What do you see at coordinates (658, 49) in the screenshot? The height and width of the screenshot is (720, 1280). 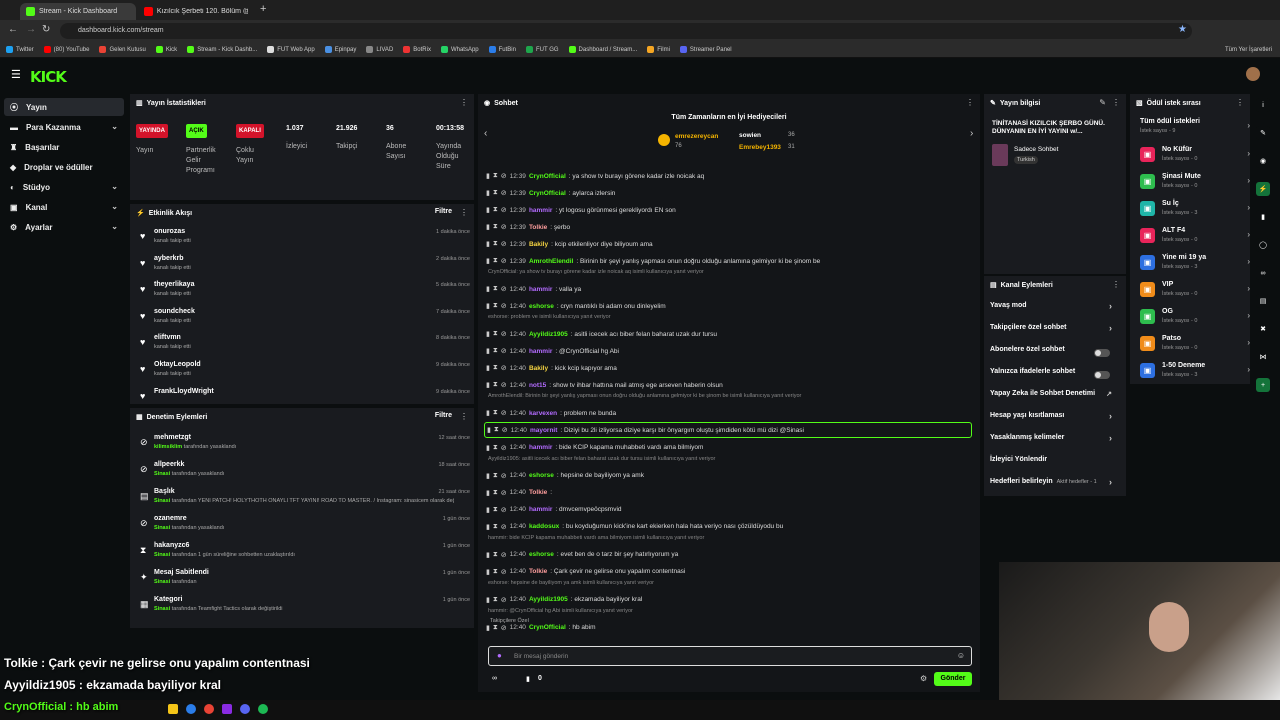 I see `bookmark-item: Filmi` at bounding box center [658, 49].